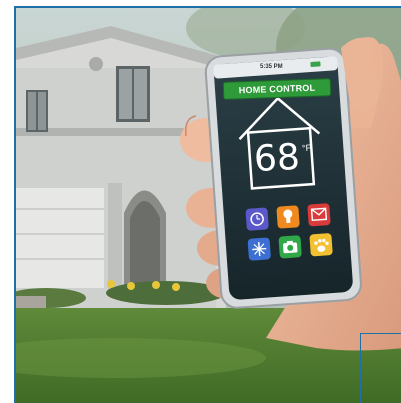  What do you see at coordinates (319, 215) in the screenshot?
I see `mail-icon` at bounding box center [319, 215].